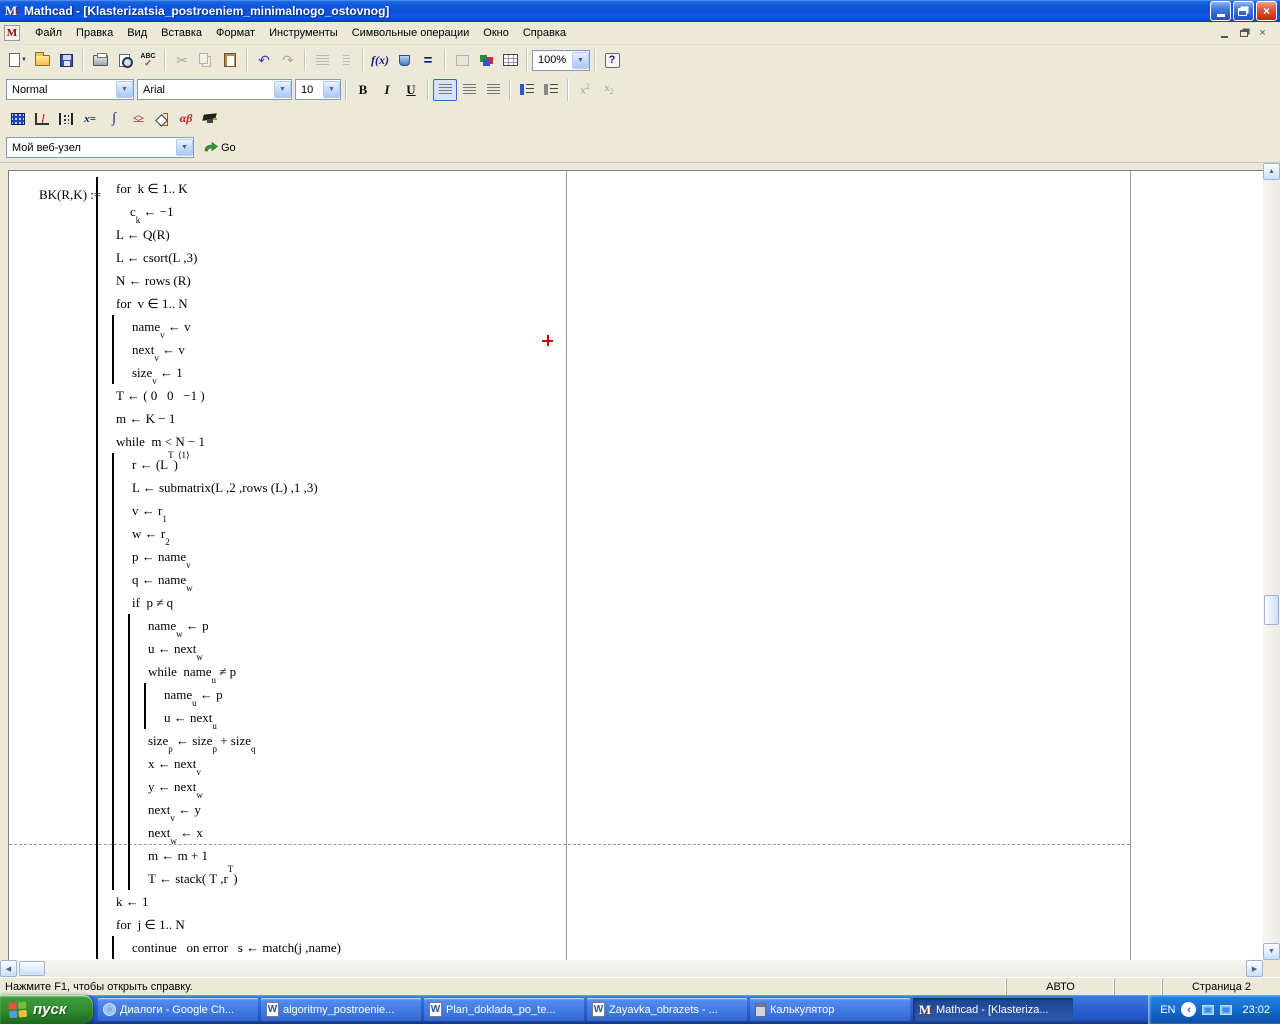 The image size is (1280, 1024). What do you see at coordinates (42, 119) in the screenshot?
I see `graph-palette-button` at bounding box center [42, 119].